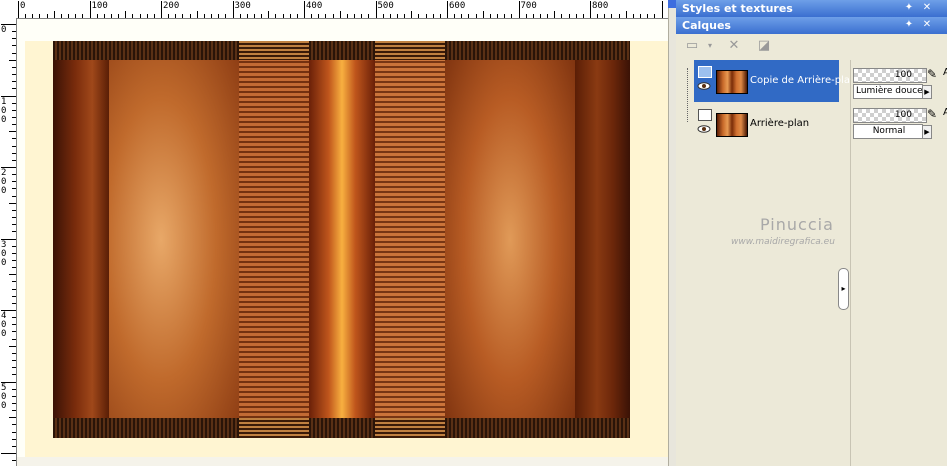  I want to click on delete-layer-icon: ✕, so click(734, 46).